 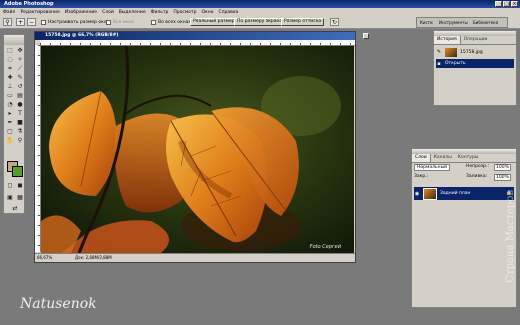 I want to click on eraser-tool-icon: ▭, so click(x=10, y=95).